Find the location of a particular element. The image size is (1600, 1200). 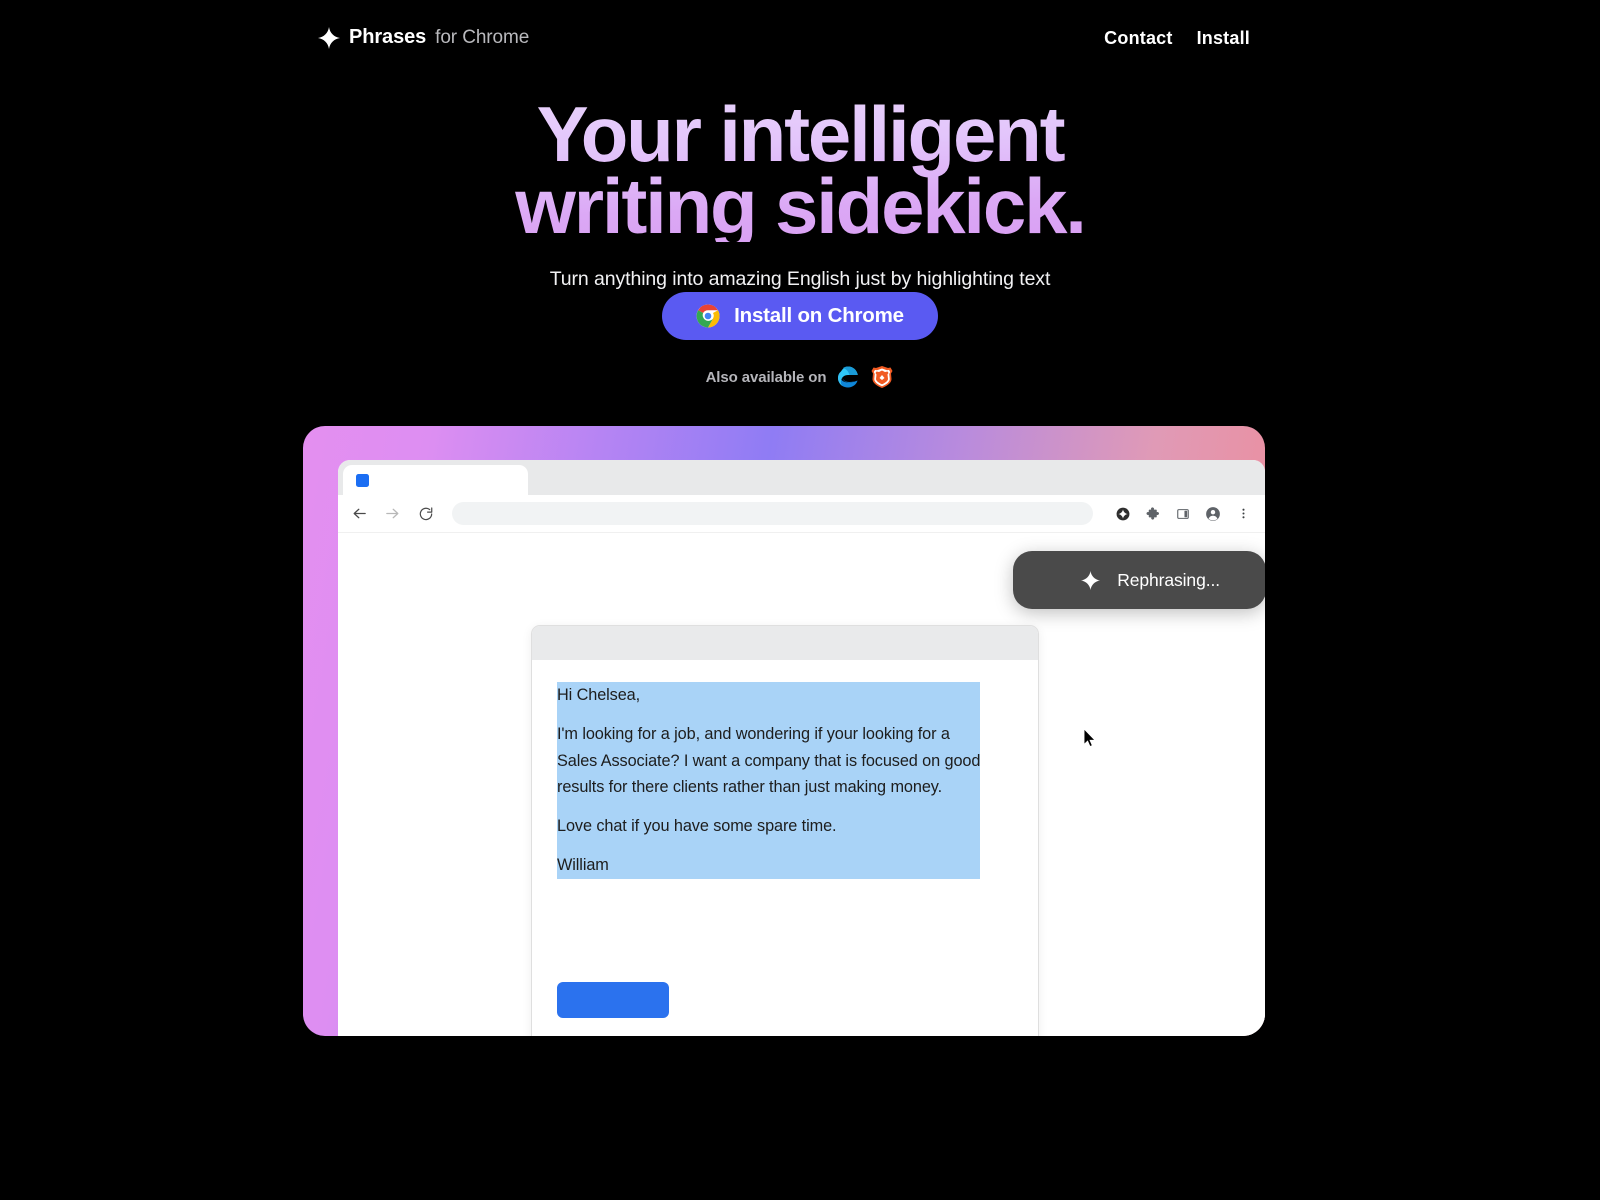

send-button is located at coordinates (613, 1000).